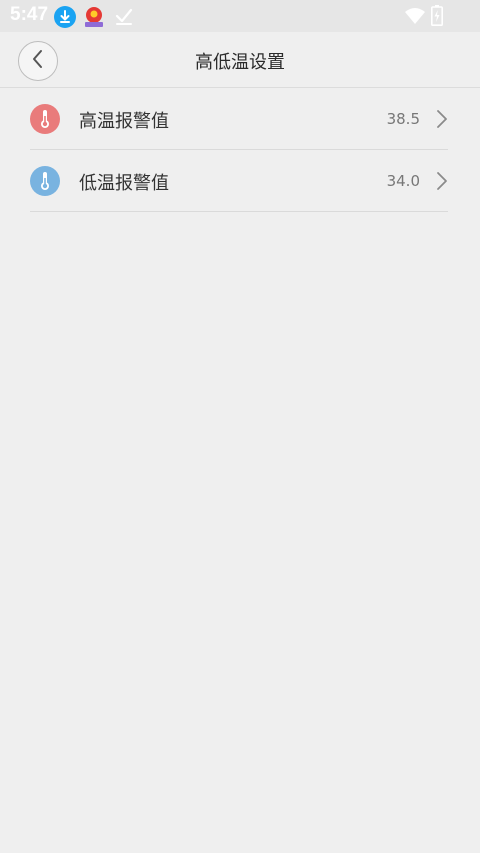 The height and width of the screenshot is (853, 480). Describe the element at coordinates (240, 16) in the screenshot. I see `status-bar: 5:47` at that location.